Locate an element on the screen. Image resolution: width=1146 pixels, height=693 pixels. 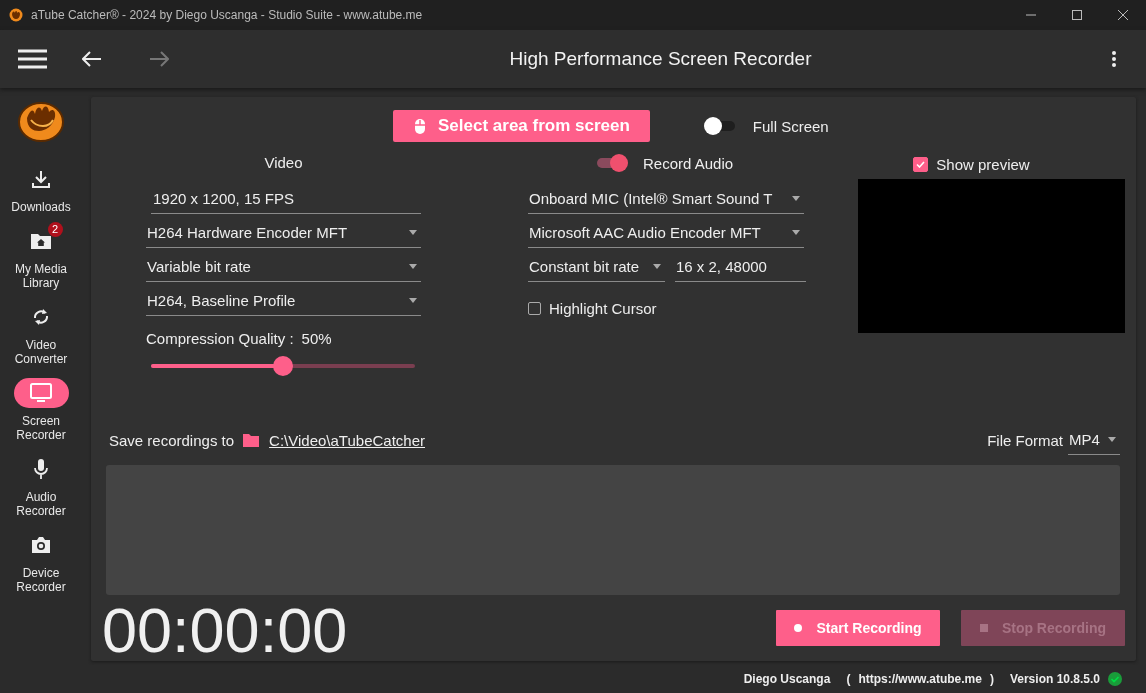
author-name: Diego Uscanga is located at coordinates (787, 679).